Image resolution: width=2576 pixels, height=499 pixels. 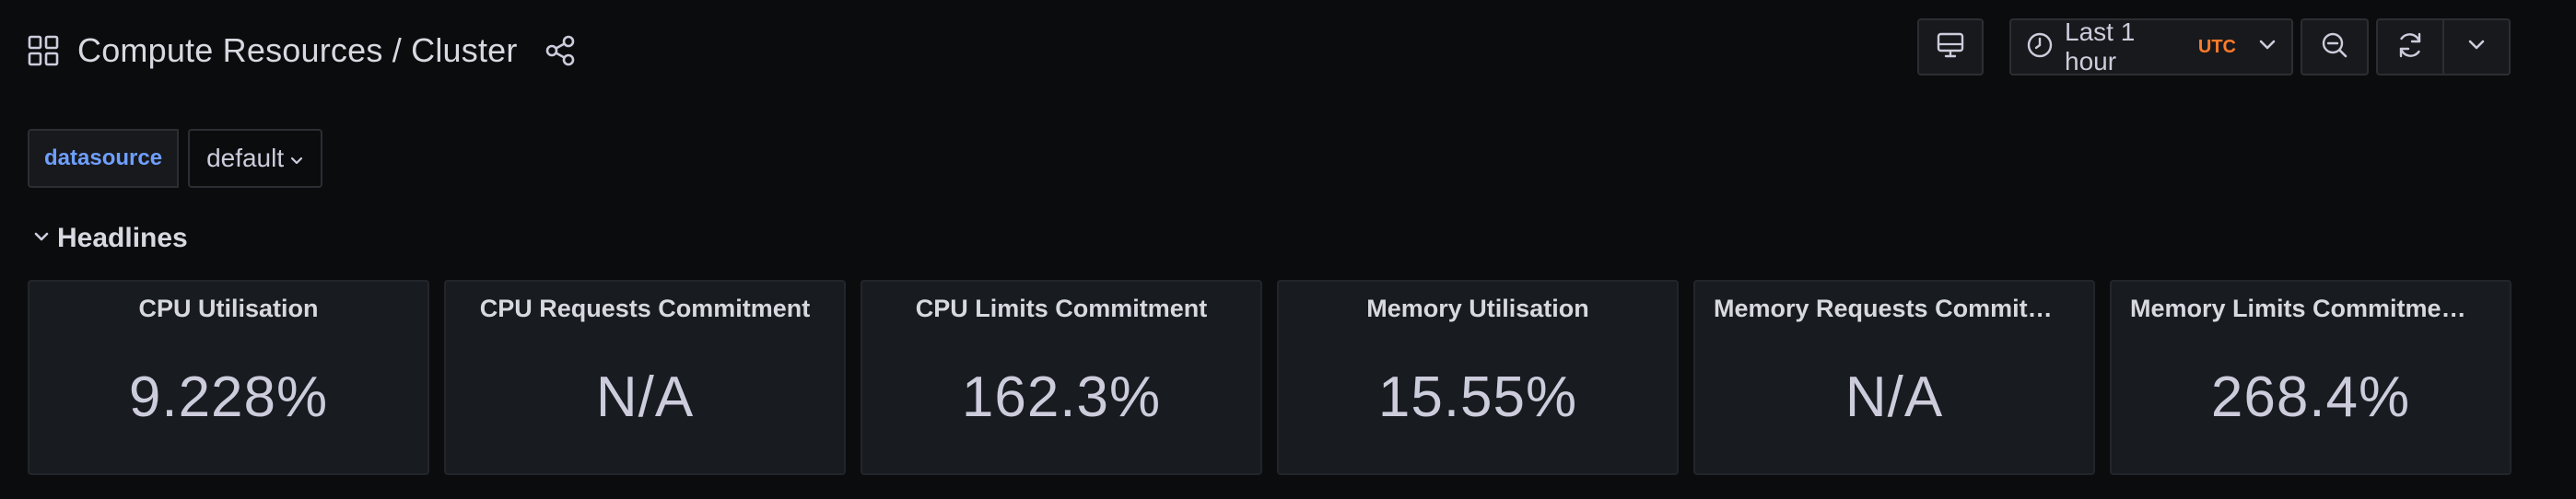 What do you see at coordinates (1477, 397) in the screenshot?
I see `panel-value: 15.55%` at bounding box center [1477, 397].